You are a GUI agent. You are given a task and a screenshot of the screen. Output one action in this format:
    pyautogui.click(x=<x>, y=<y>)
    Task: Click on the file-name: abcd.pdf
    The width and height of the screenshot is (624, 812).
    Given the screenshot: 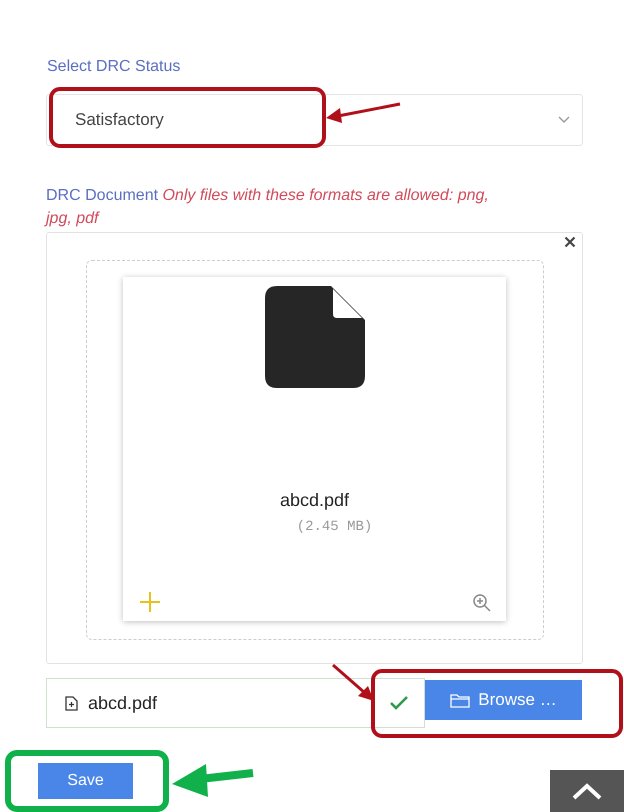 What is the action you would take?
    pyautogui.click(x=315, y=500)
    